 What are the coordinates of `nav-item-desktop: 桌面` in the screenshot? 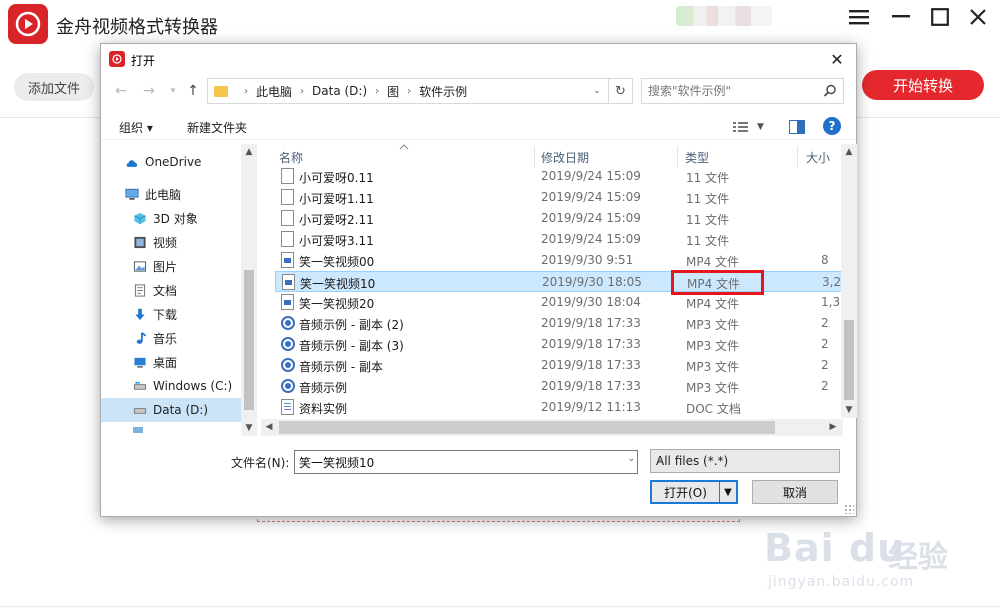 It's located at (171, 362).